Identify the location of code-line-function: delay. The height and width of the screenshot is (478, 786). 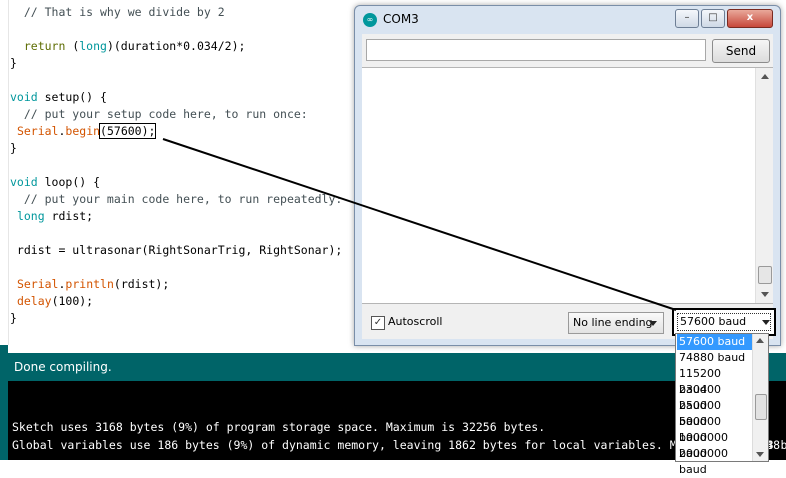
(34, 301).